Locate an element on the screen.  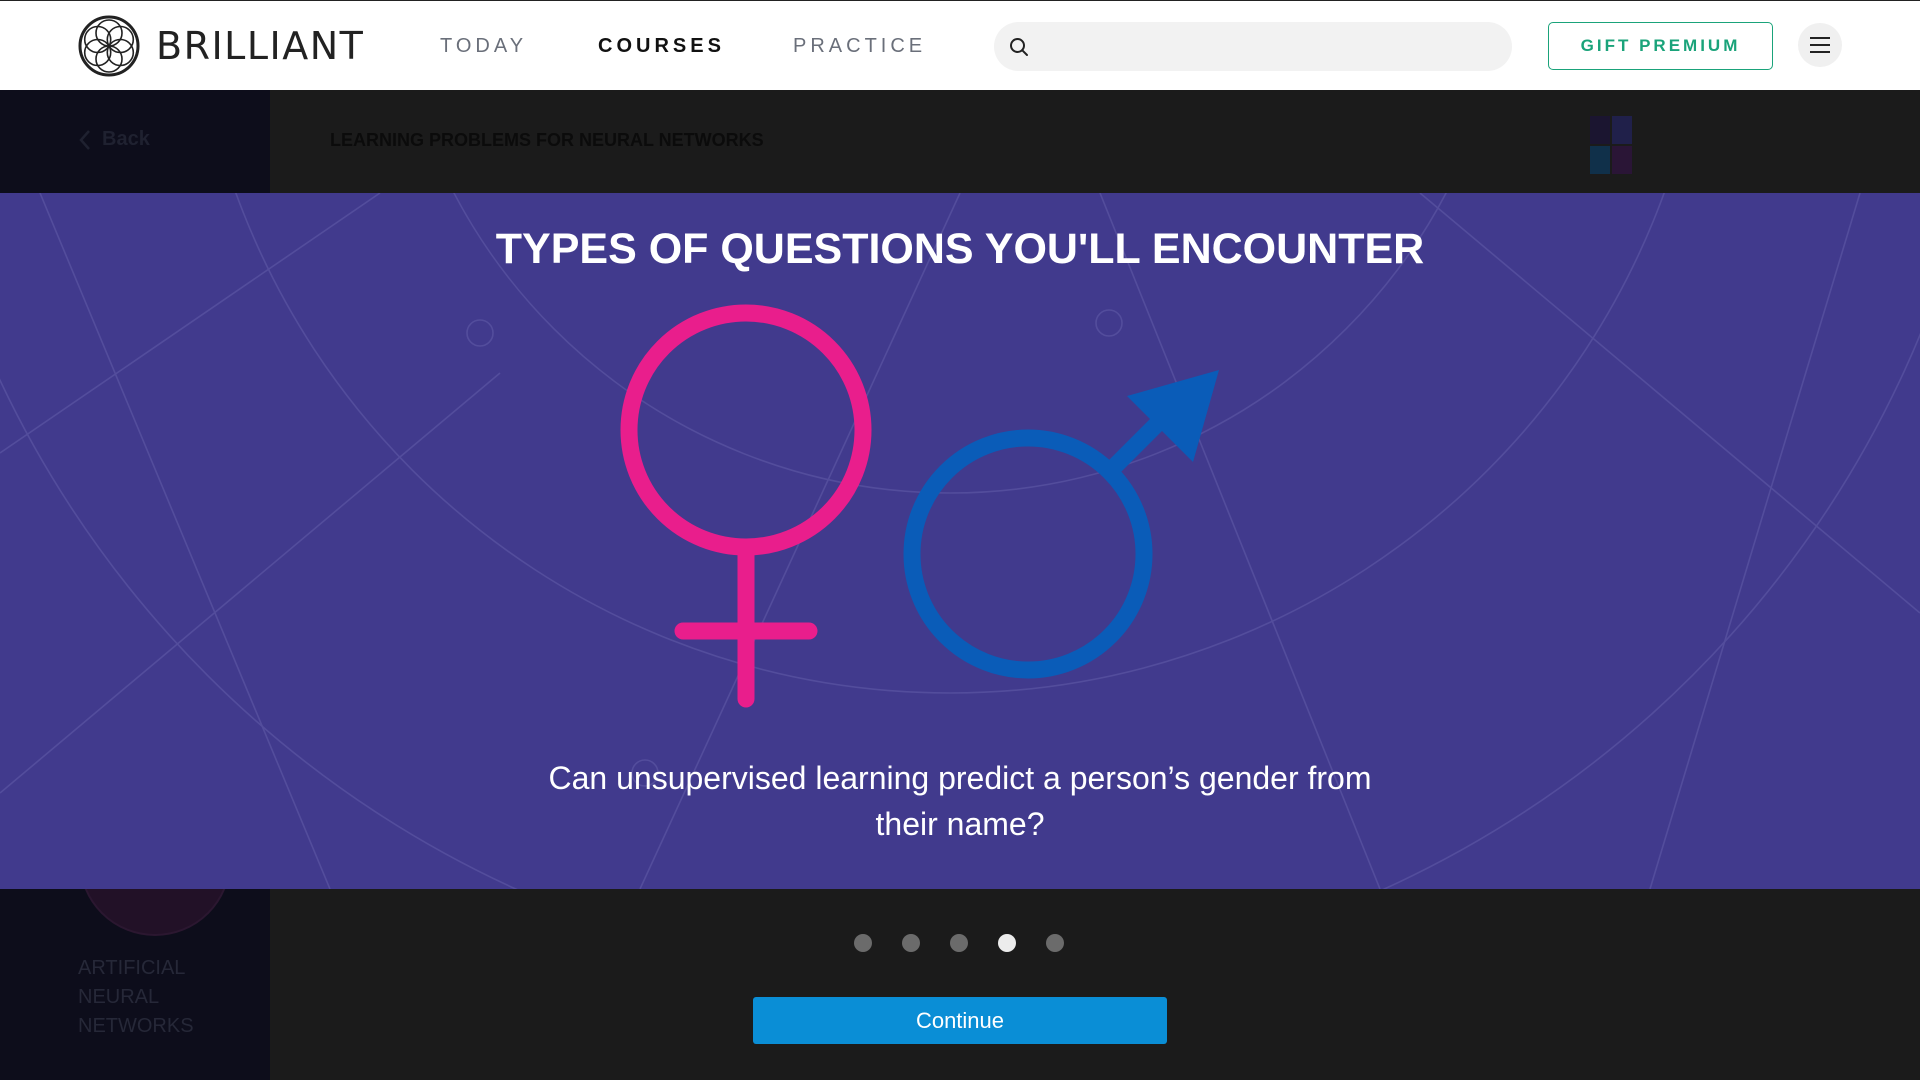
course-title: LEARNING PROBLEMS FOR NEURAL NETWORKS is located at coordinates (547, 140).